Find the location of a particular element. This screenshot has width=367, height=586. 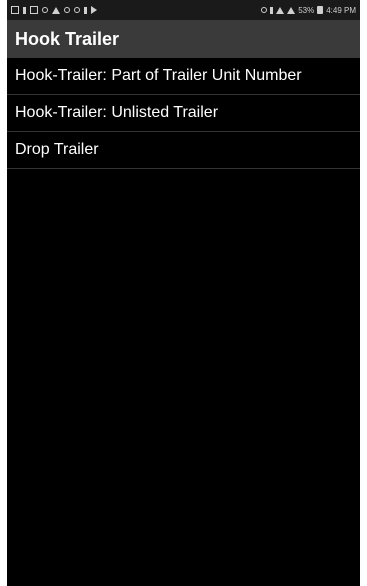

battery-percent: 53% is located at coordinates (306, 10).